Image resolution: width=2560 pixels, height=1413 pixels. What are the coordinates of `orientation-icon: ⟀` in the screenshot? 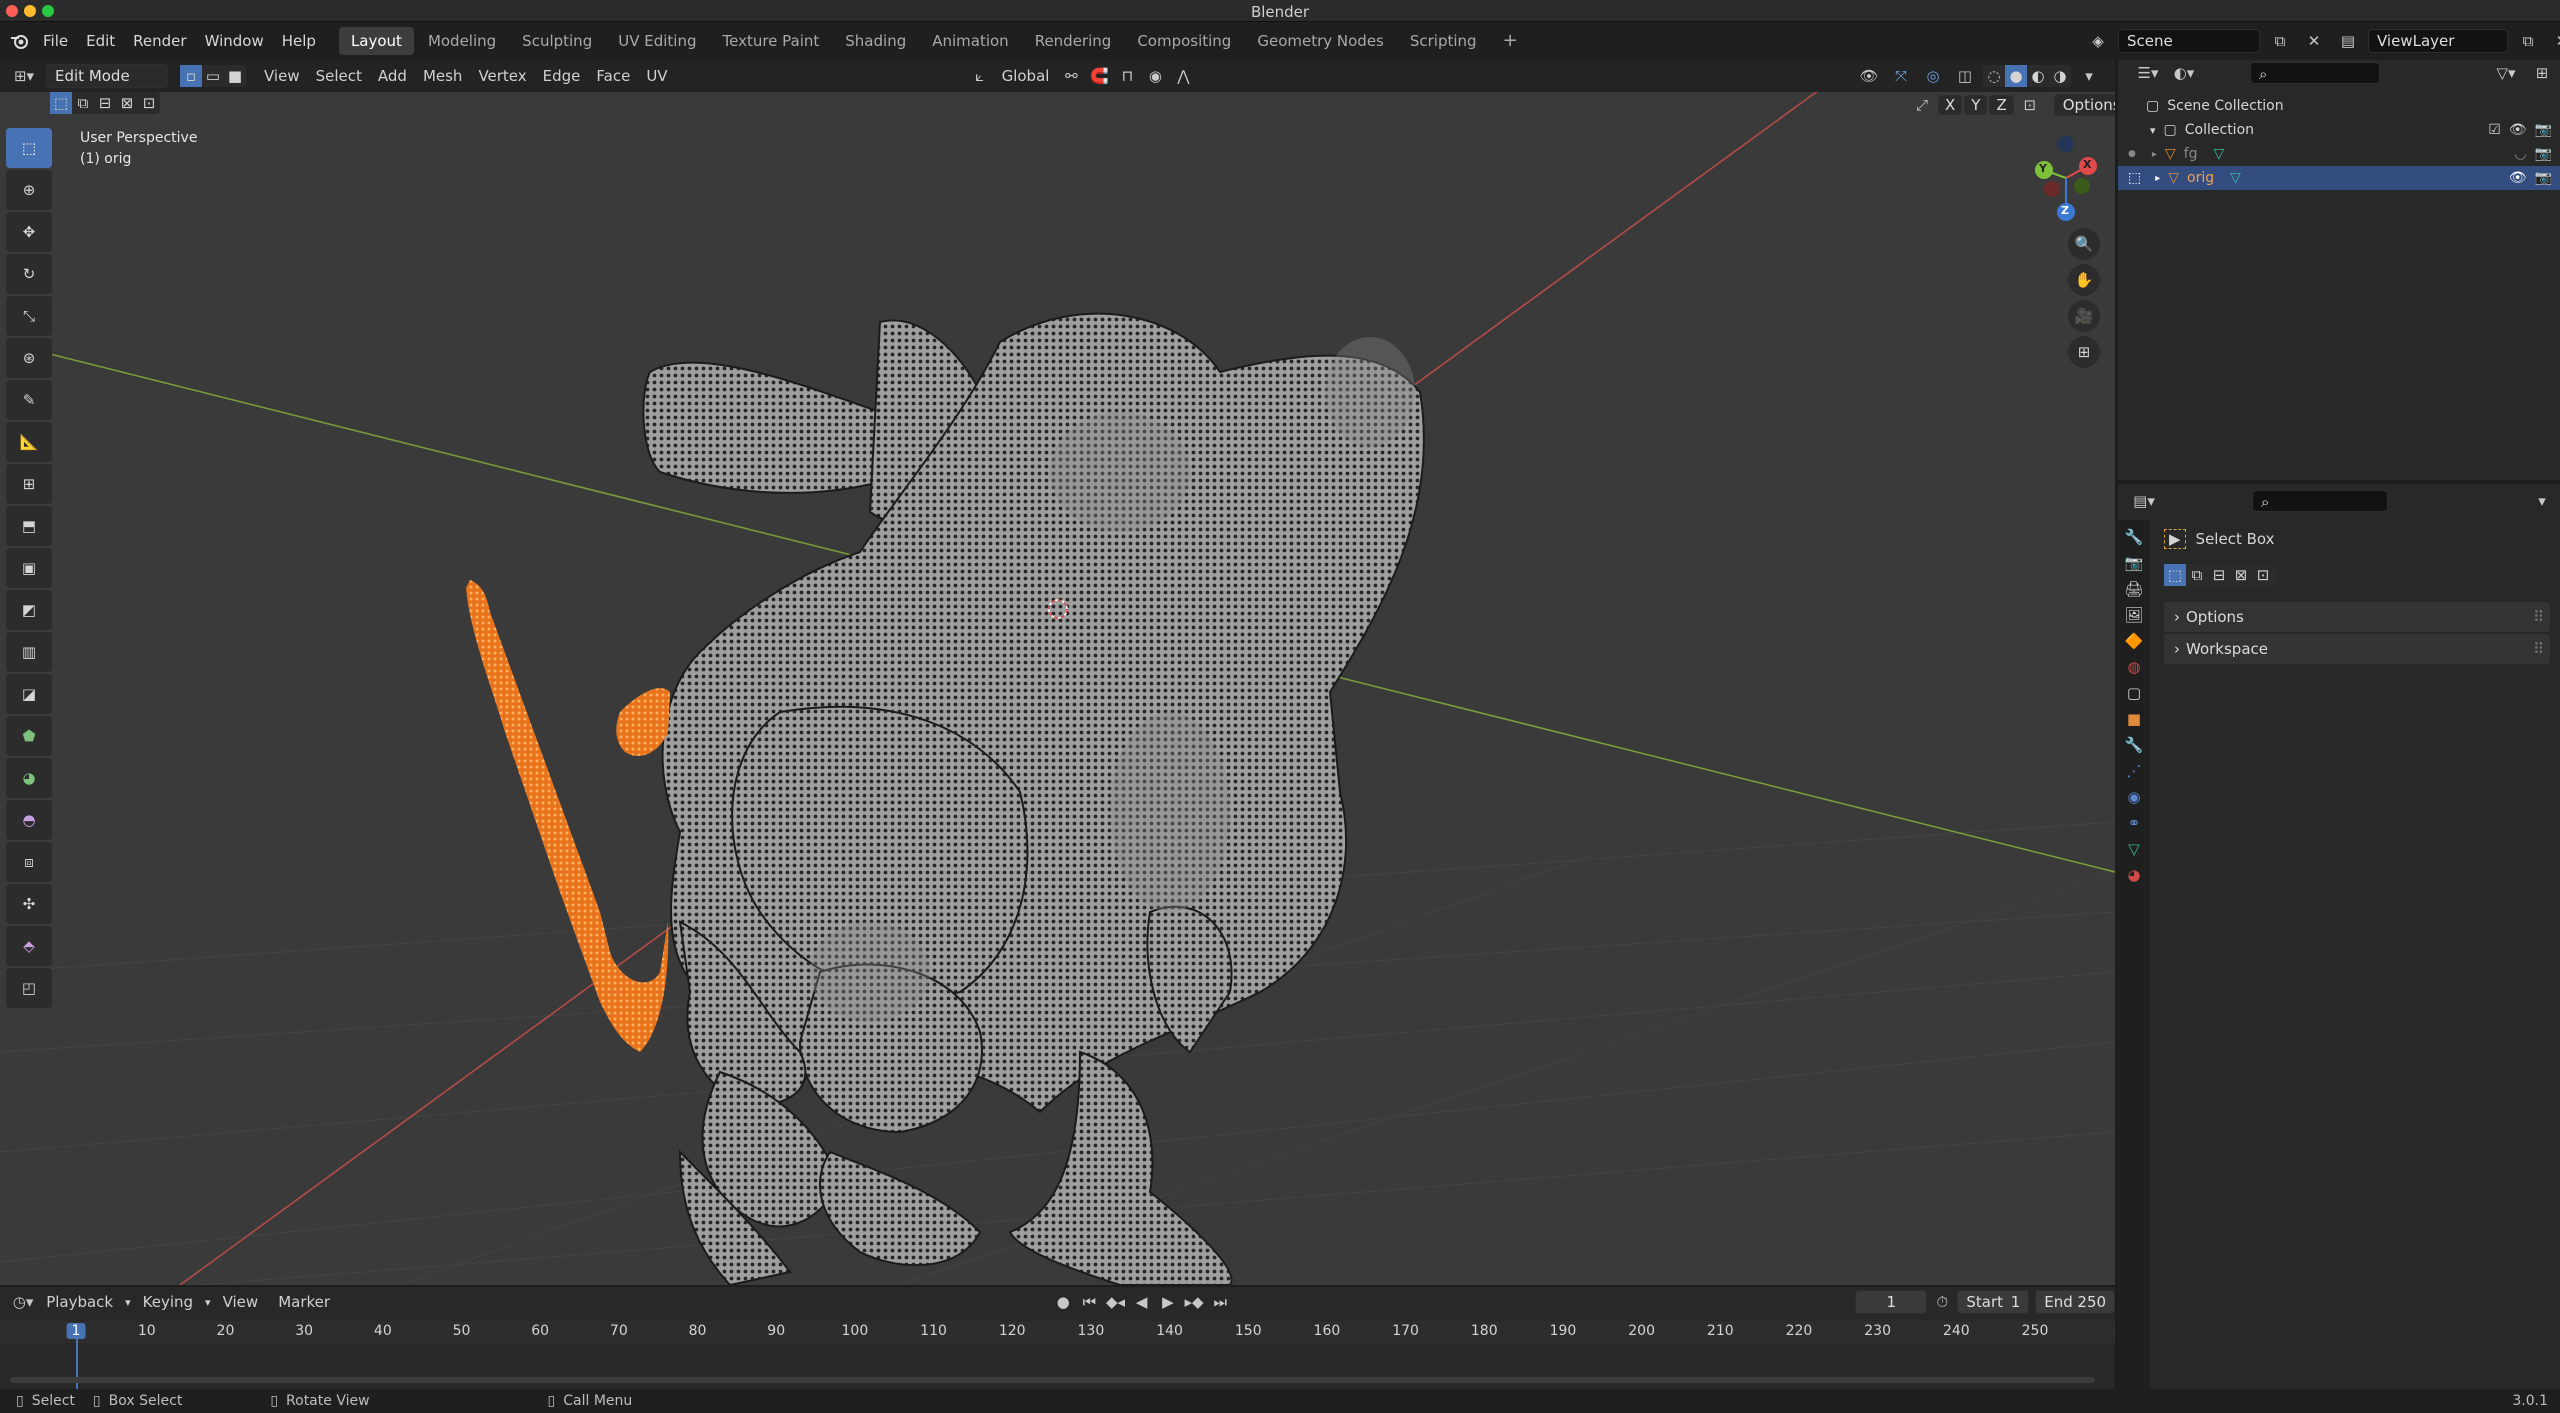 It's located at (980, 76).